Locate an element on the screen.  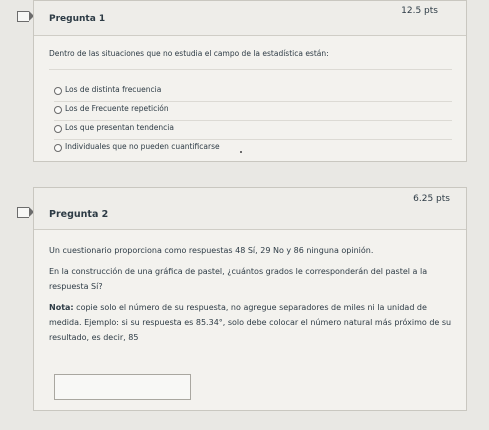
question-1-points: 12.5 pts is located at coordinates (419, 11).